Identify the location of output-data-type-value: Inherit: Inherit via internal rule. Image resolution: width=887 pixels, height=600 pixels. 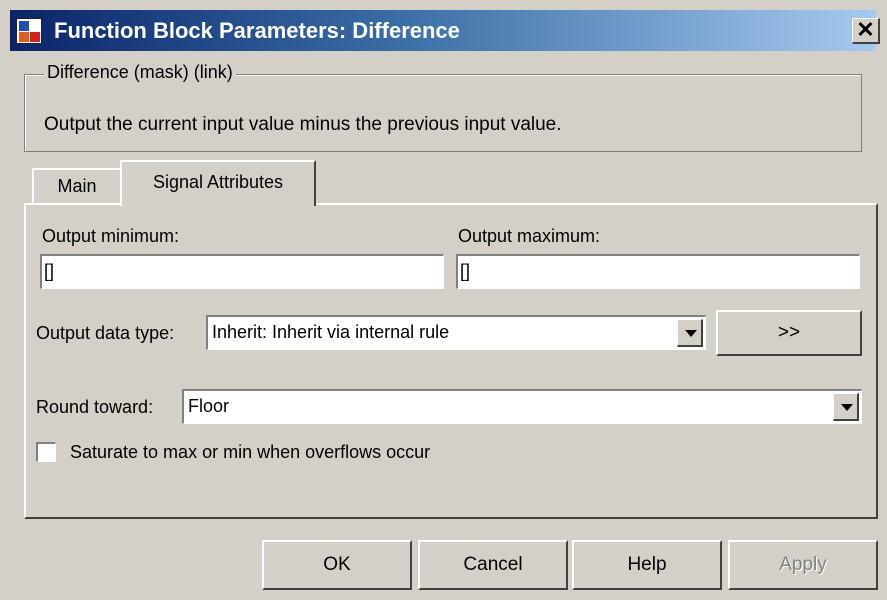
(331, 332).